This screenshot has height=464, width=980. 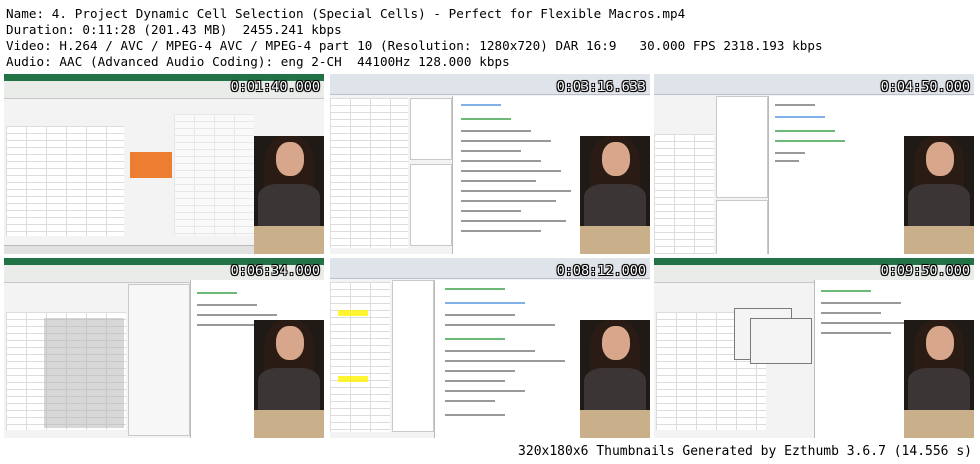 I want to click on timestamp: 0:08:12.000, so click(x=601, y=271).